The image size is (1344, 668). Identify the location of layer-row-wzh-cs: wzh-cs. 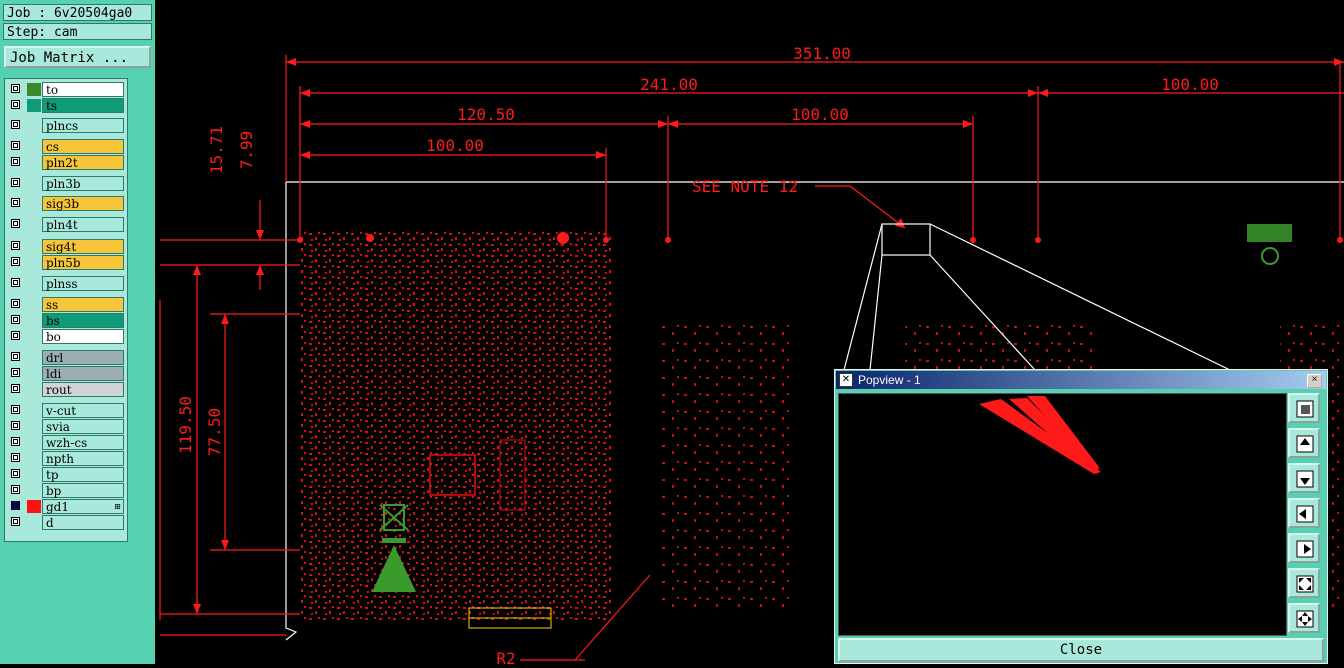
(67, 442).